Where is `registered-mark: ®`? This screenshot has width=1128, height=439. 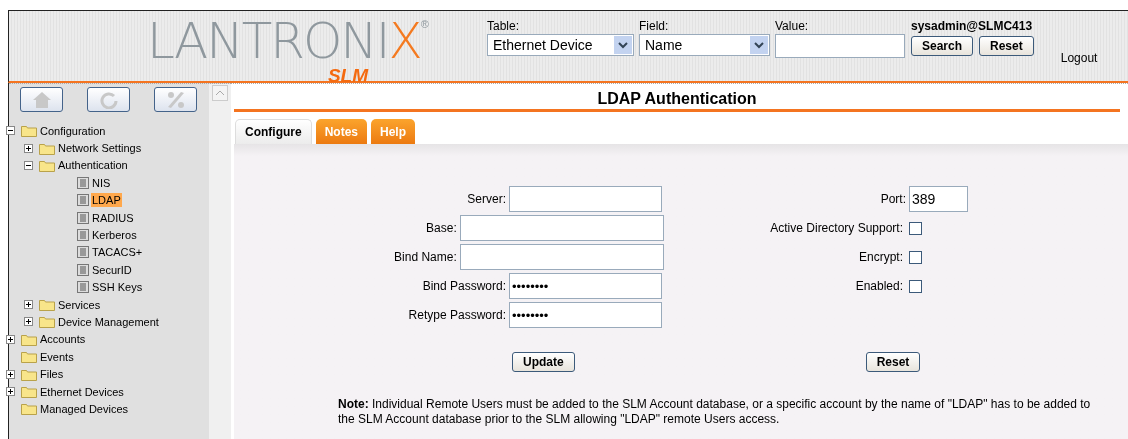 registered-mark: ® is located at coordinates (424, 23).